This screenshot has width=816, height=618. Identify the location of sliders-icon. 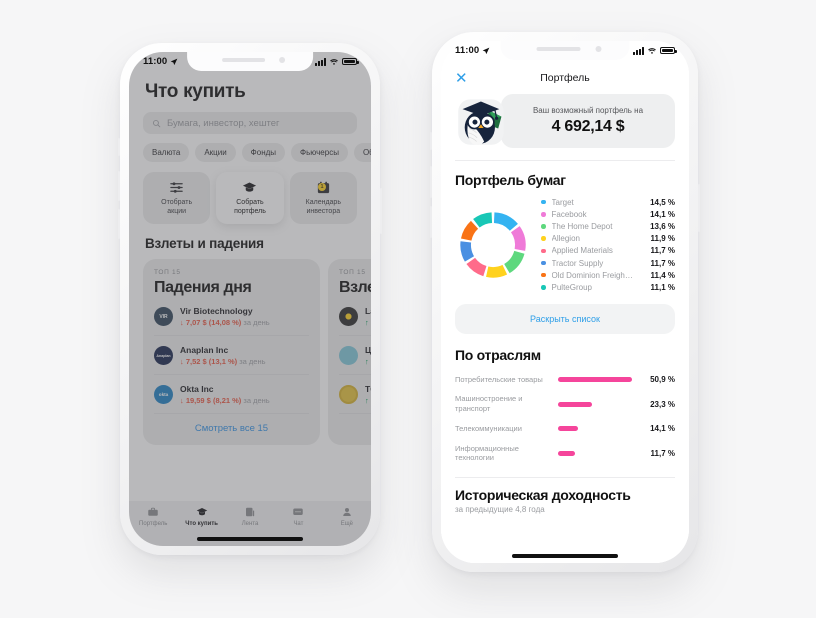
(176, 187).